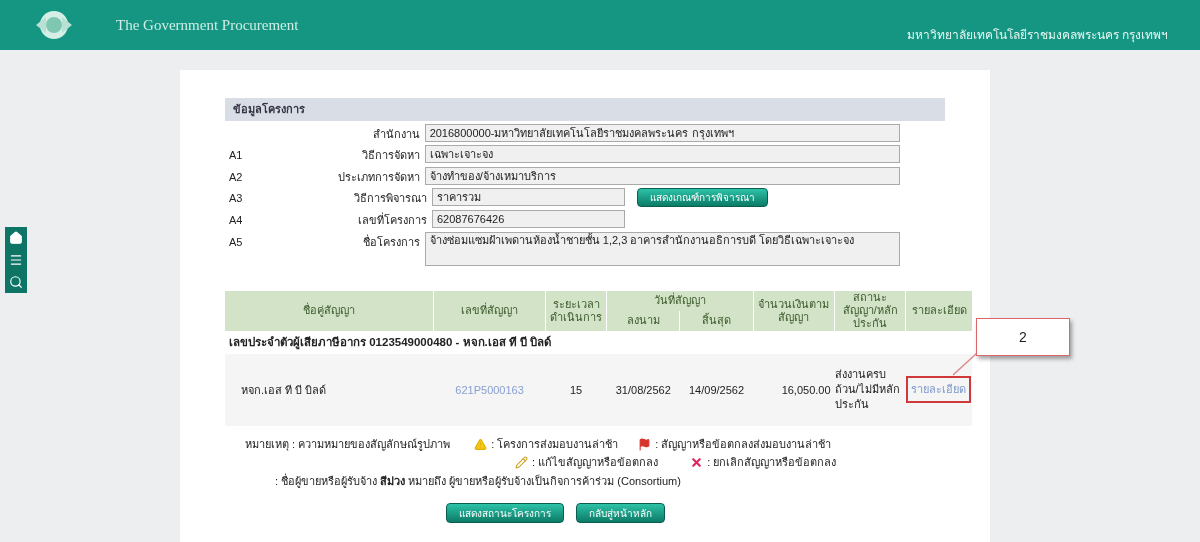 Image resolution: width=1200 pixels, height=542 pixels. What do you see at coordinates (392, 219) in the screenshot?
I see `field-label: เลขที่โครงการ` at bounding box center [392, 219].